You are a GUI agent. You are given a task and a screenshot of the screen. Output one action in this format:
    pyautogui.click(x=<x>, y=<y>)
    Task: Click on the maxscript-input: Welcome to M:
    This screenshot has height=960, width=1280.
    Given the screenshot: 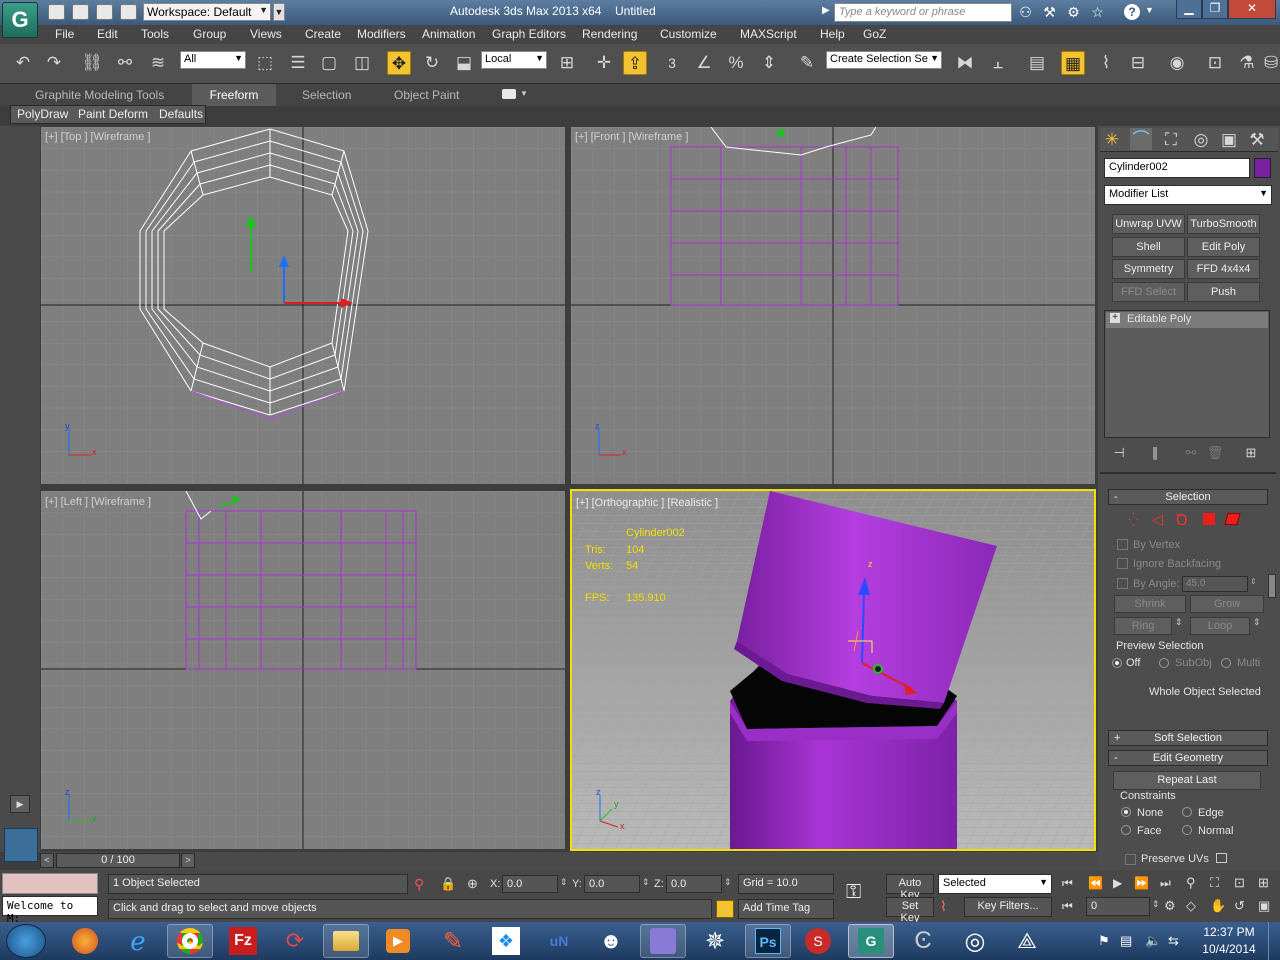 What is the action you would take?
    pyautogui.click(x=50, y=910)
    